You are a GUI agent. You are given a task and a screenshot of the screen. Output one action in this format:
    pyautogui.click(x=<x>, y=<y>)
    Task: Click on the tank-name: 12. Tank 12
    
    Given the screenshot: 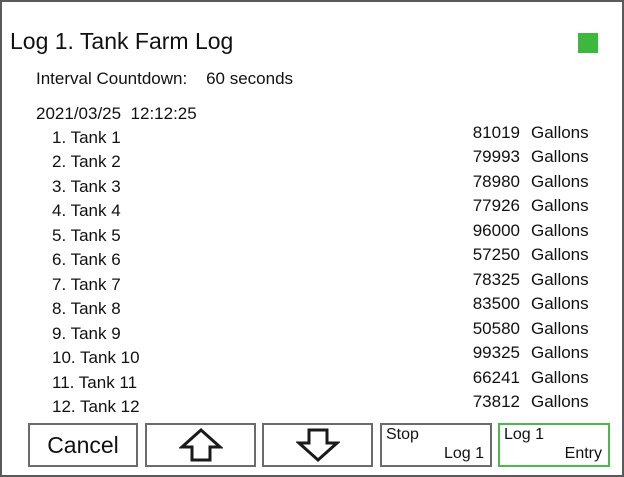 What is the action you would take?
    pyautogui.click(x=96, y=406)
    